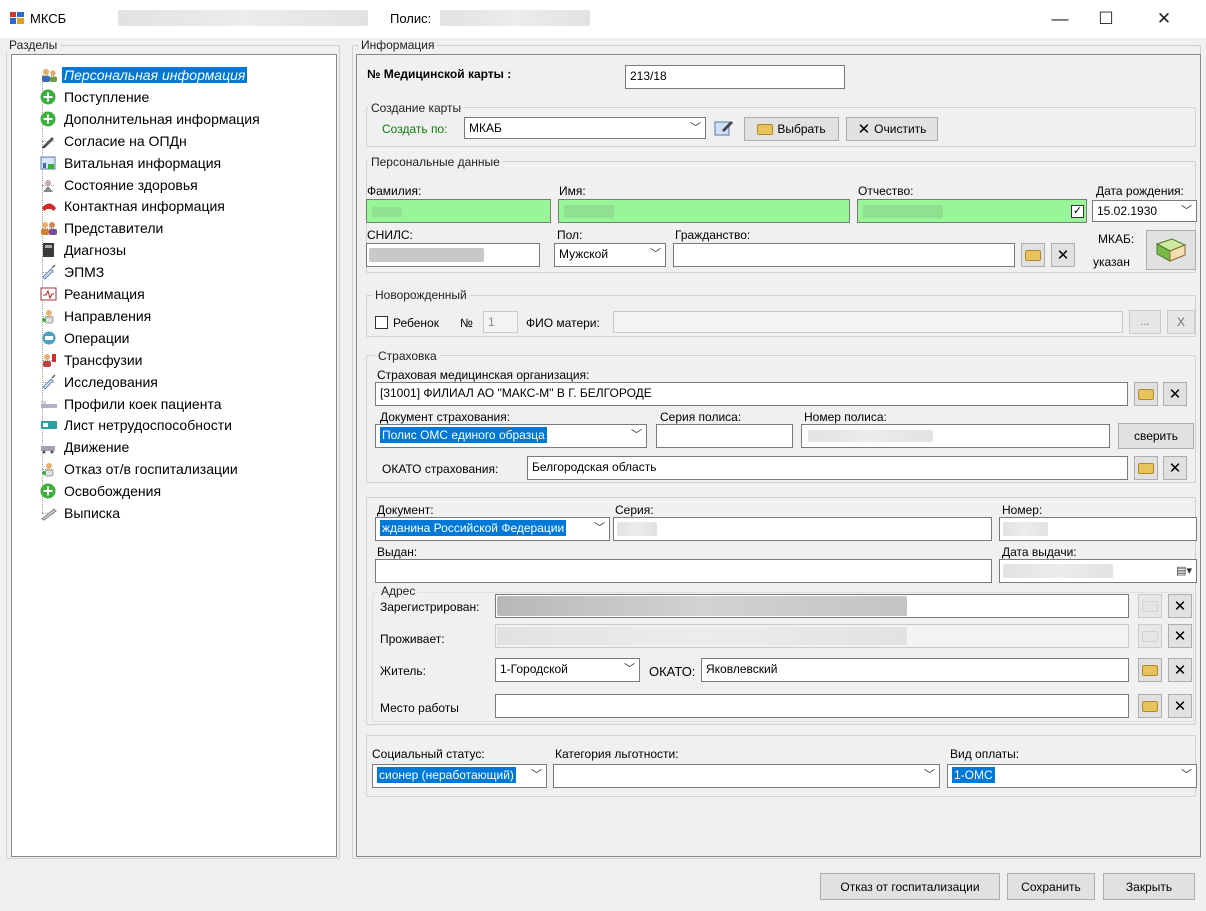  I want to click on id-number-input, so click(1098, 529).